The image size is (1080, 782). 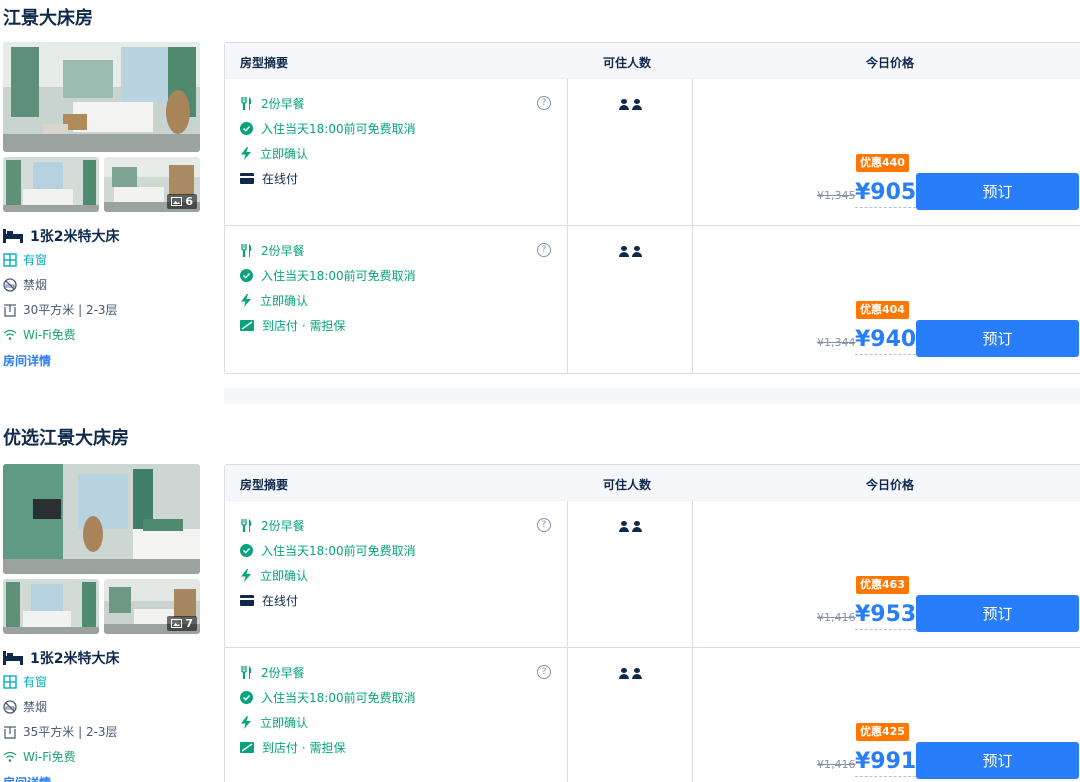 What do you see at coordinates (182, 623) in the screenshot?
I see `photo-count-badge: 7` at bounding box center [182, 623].